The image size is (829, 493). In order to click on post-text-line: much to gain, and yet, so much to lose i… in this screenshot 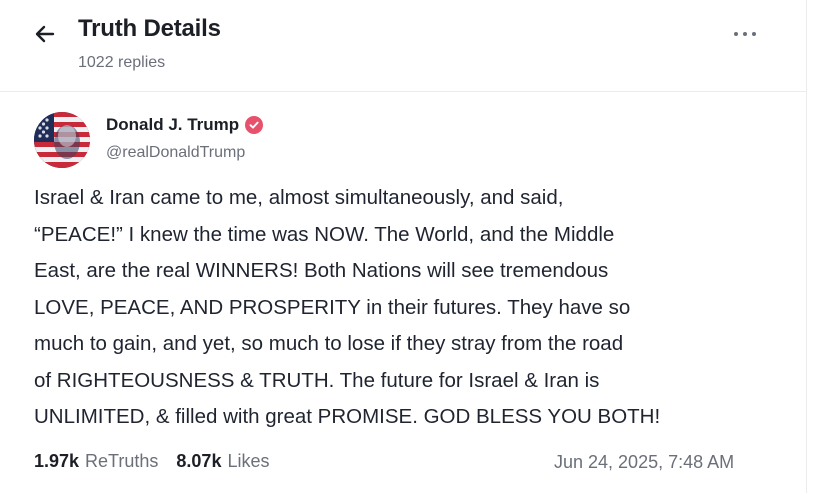, I will do `click(329, 343)`.